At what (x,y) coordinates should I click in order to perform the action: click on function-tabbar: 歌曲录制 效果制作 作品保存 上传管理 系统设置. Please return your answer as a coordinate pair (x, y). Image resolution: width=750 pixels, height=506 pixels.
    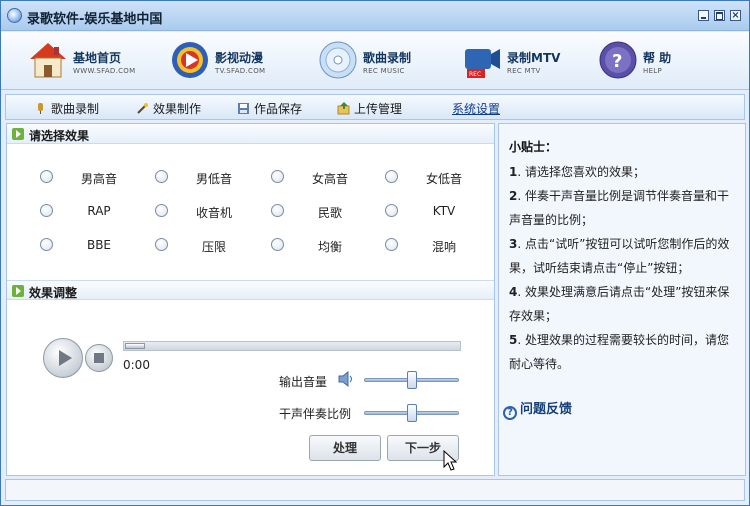
    Looking at the image, I should click on (375, 107).